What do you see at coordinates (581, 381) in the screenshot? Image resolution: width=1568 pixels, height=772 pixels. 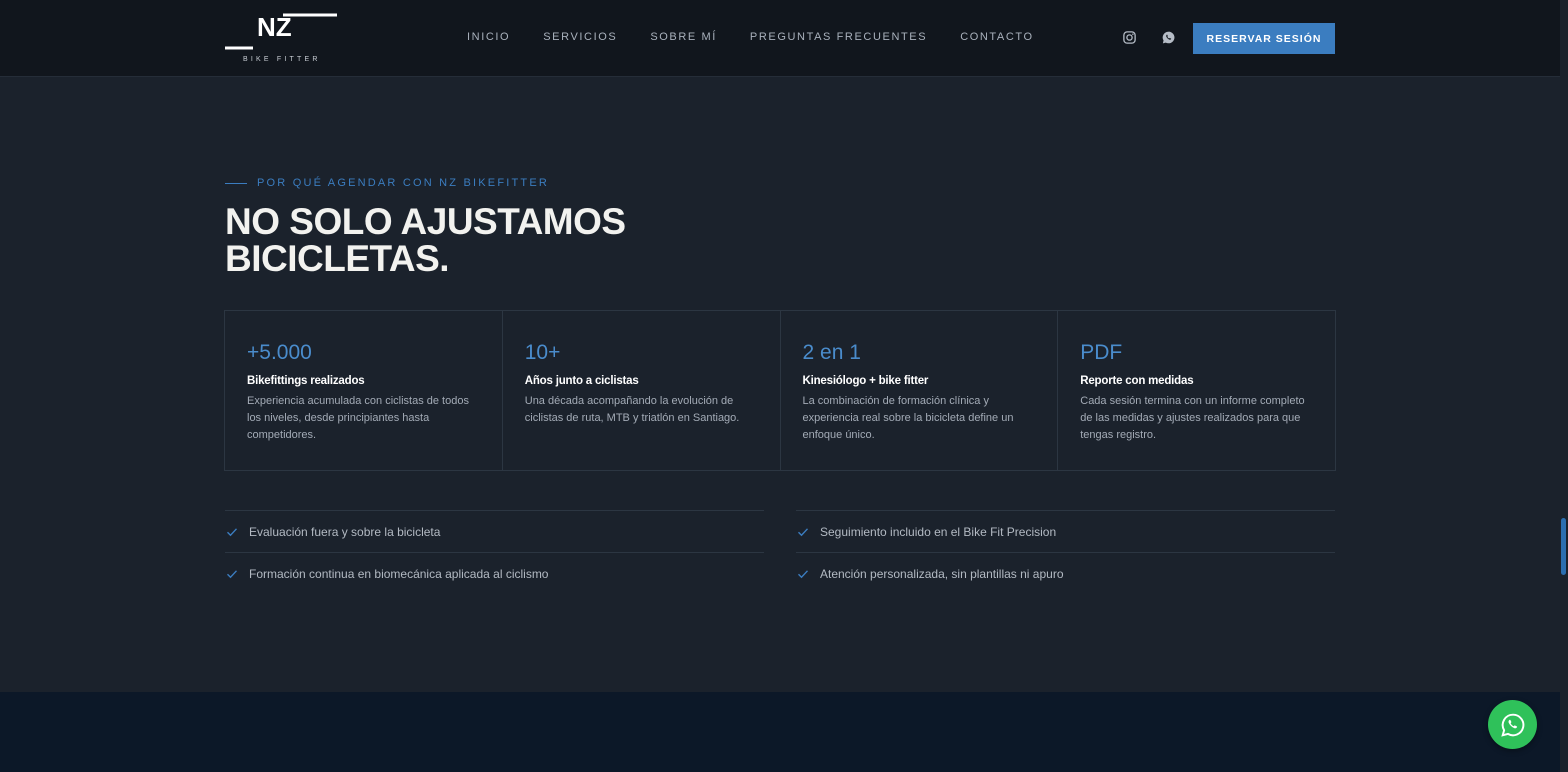 I see `stat-label: Años junto a ciclistas` at bounding box center [581, 381].